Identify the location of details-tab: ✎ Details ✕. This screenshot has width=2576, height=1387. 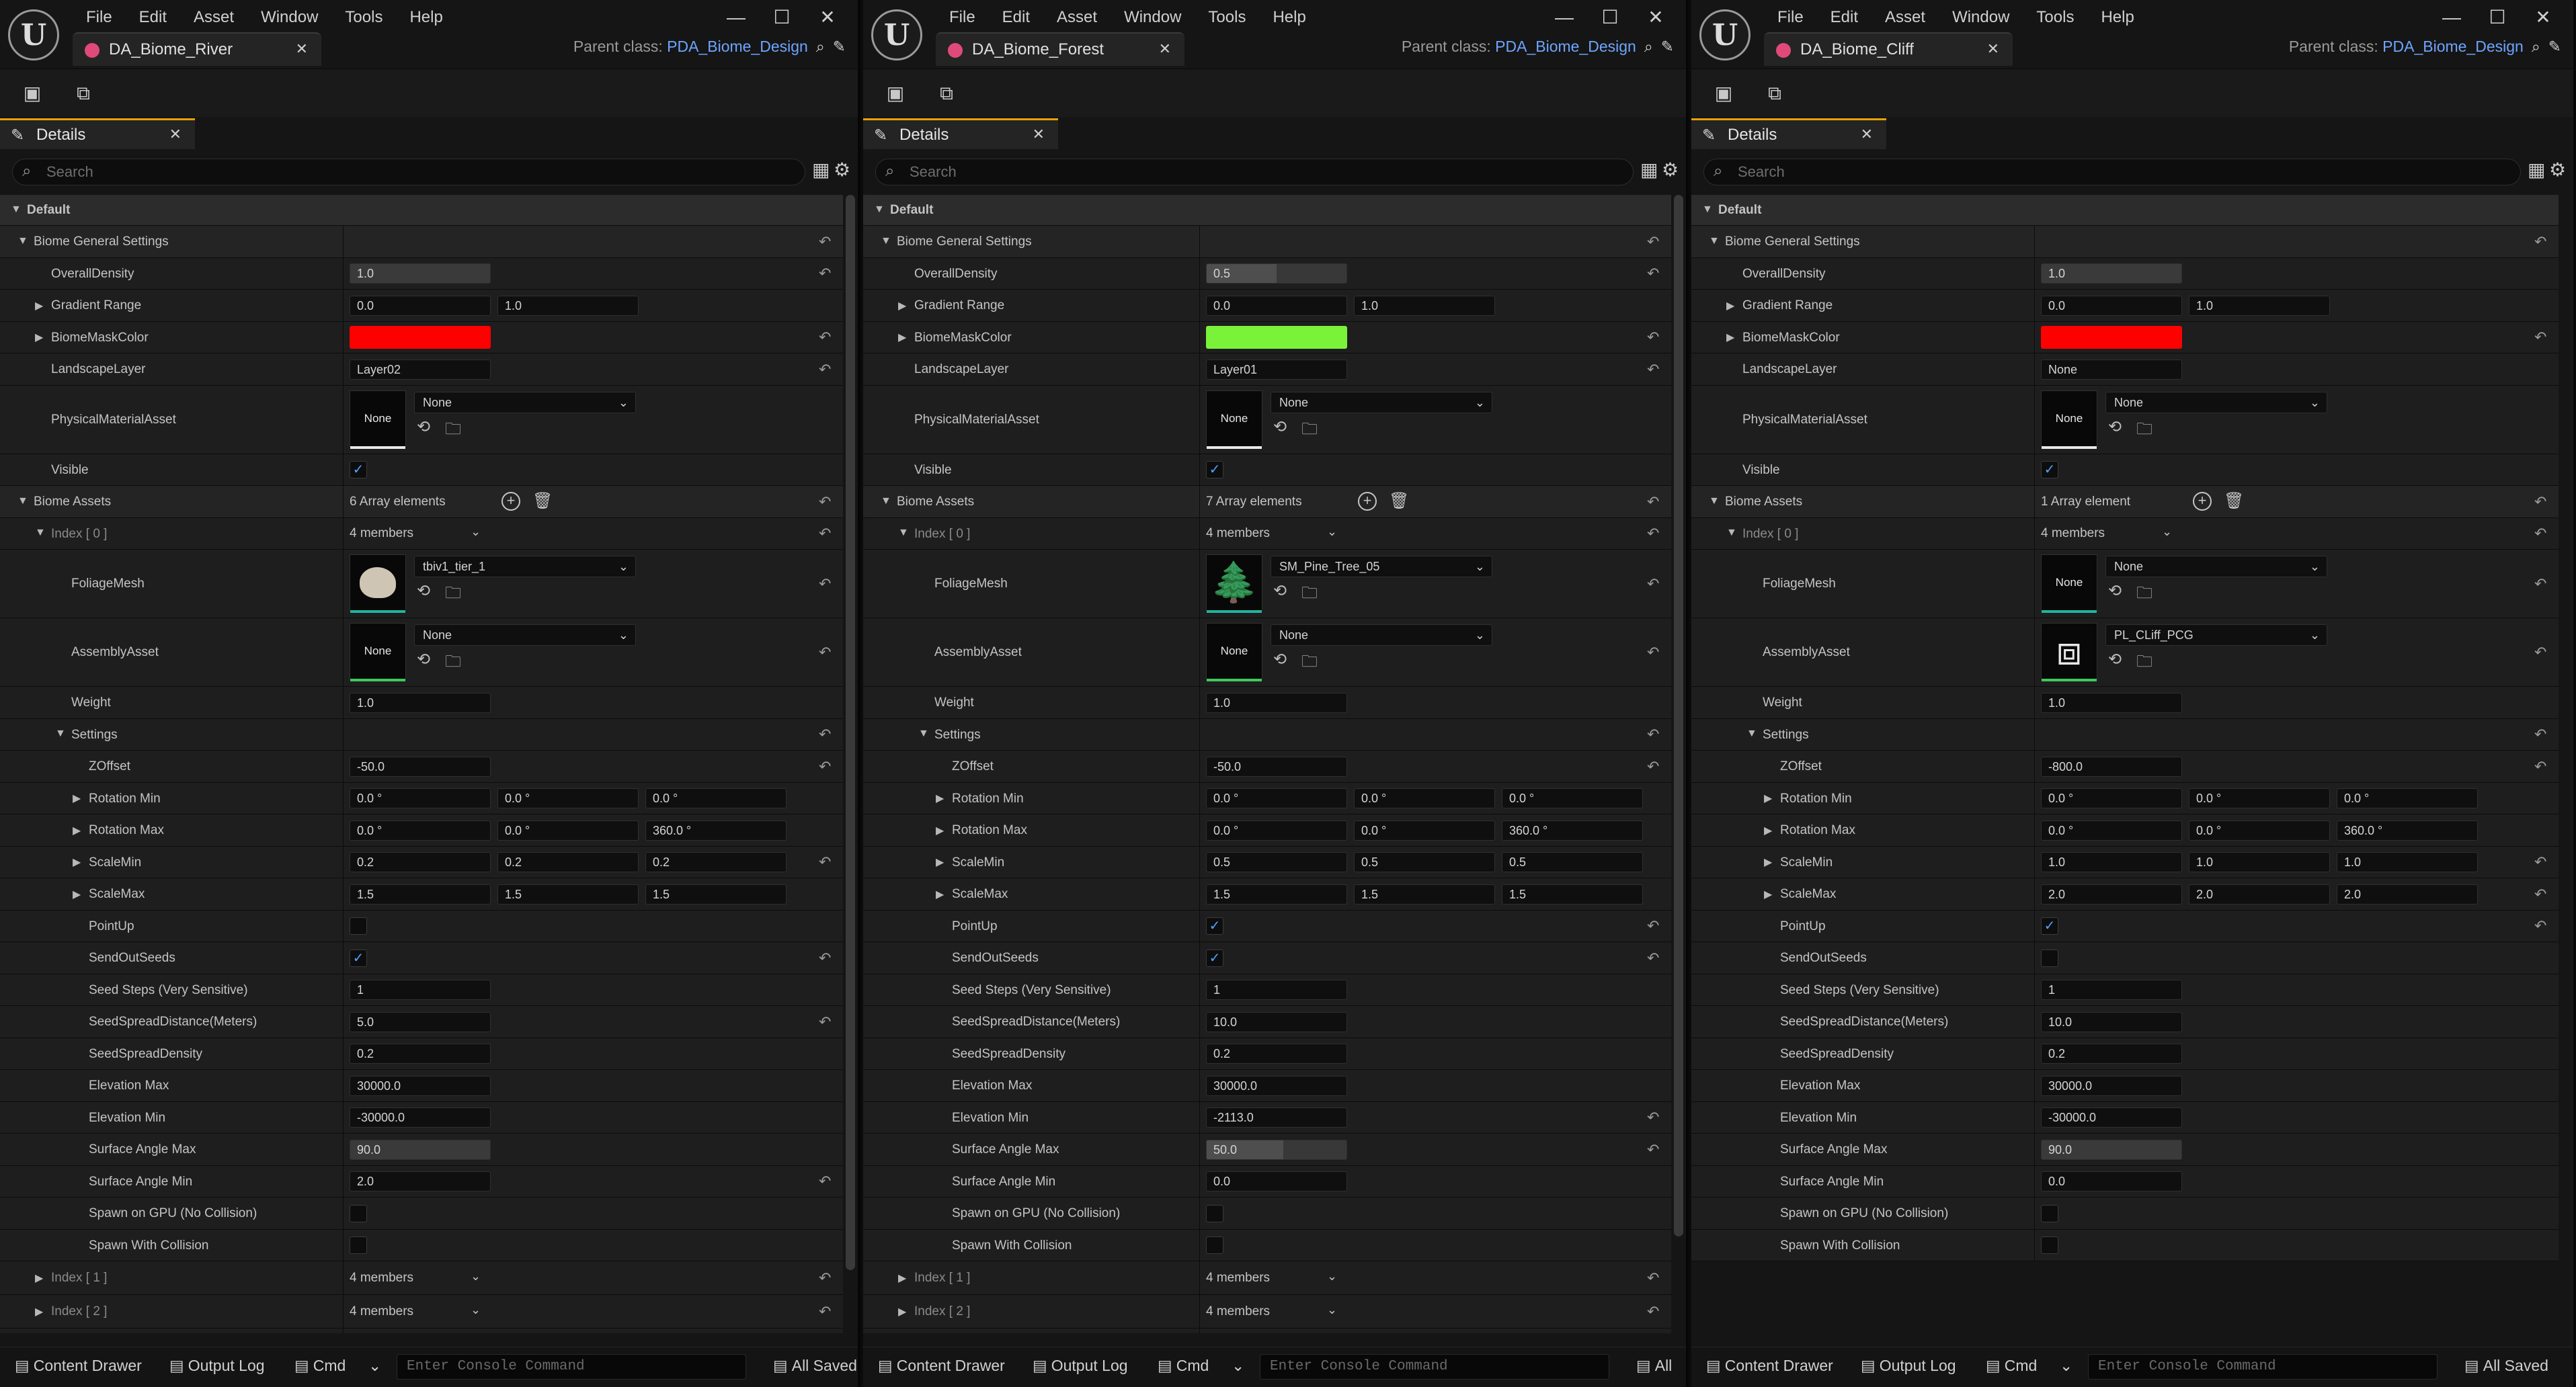
(97, 133).